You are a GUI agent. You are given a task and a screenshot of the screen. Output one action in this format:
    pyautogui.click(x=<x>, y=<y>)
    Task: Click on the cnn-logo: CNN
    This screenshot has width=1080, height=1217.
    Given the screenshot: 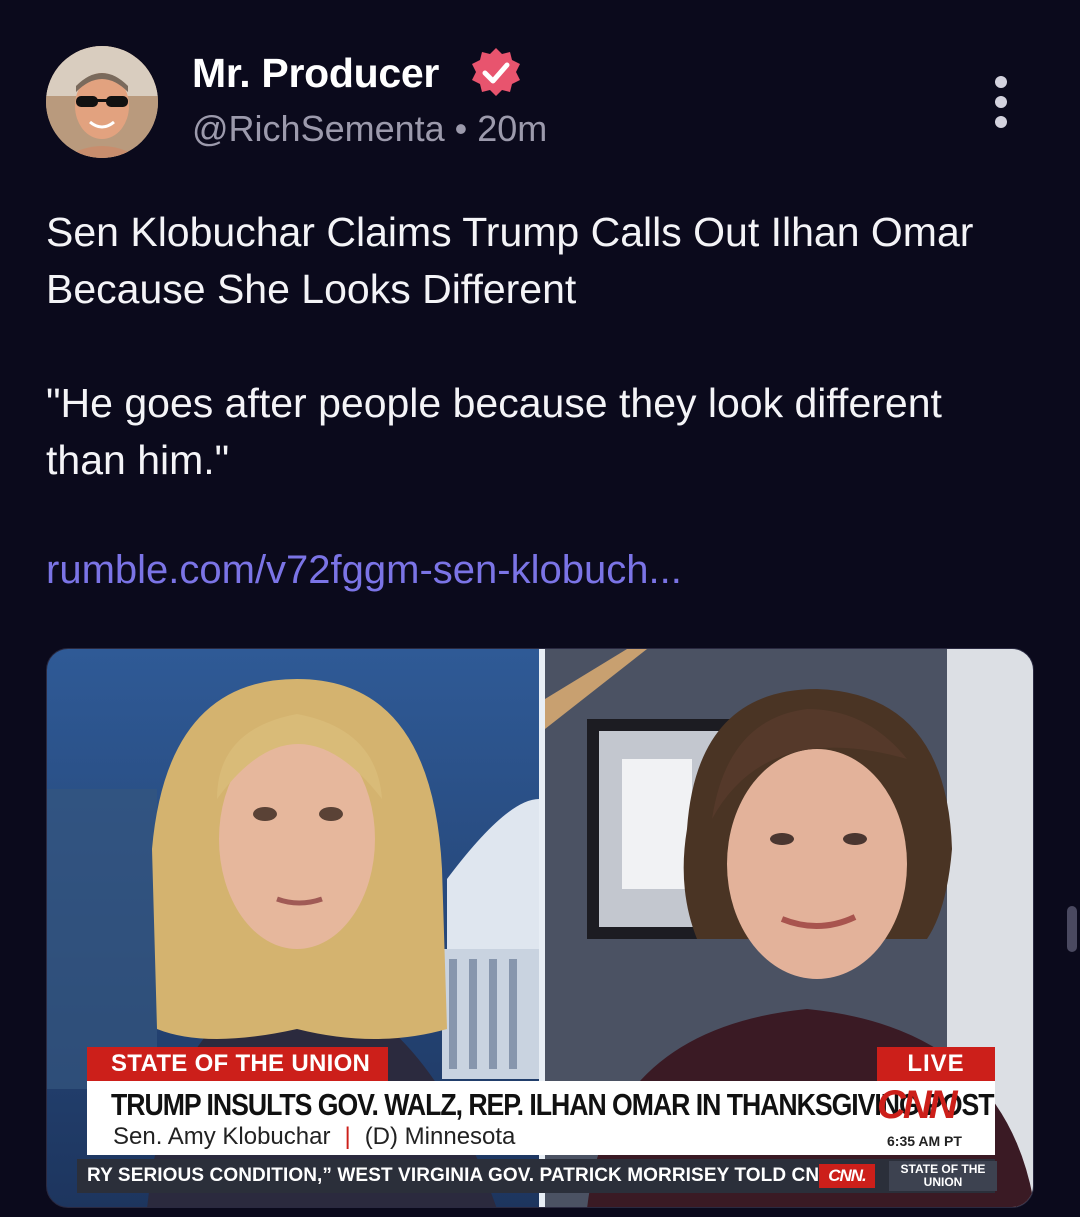 What is the action you would take?
    pyautogui.click(x=917, y=1105)
    